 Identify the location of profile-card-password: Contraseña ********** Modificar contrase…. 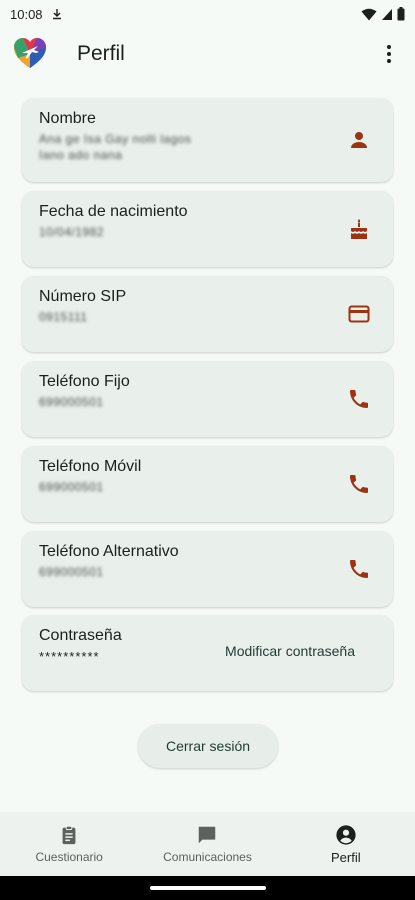
(207, 653).